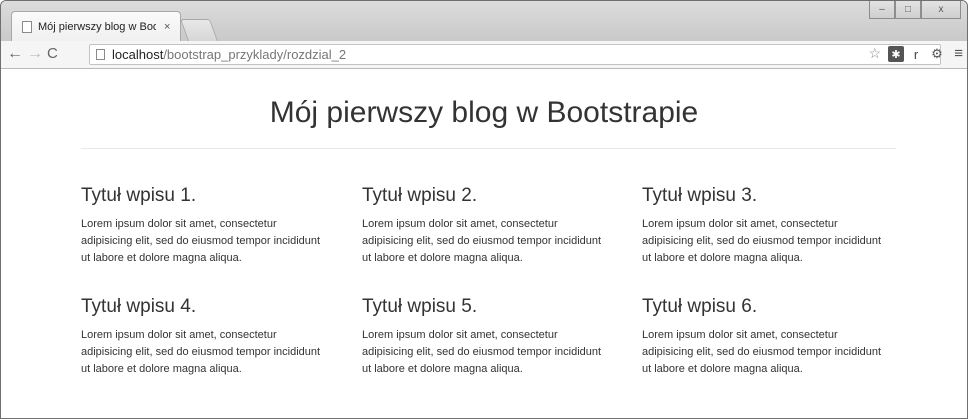  I want to click on url-path: /bootstrap_przyklady/rozdzial_2, so click(255, 54).